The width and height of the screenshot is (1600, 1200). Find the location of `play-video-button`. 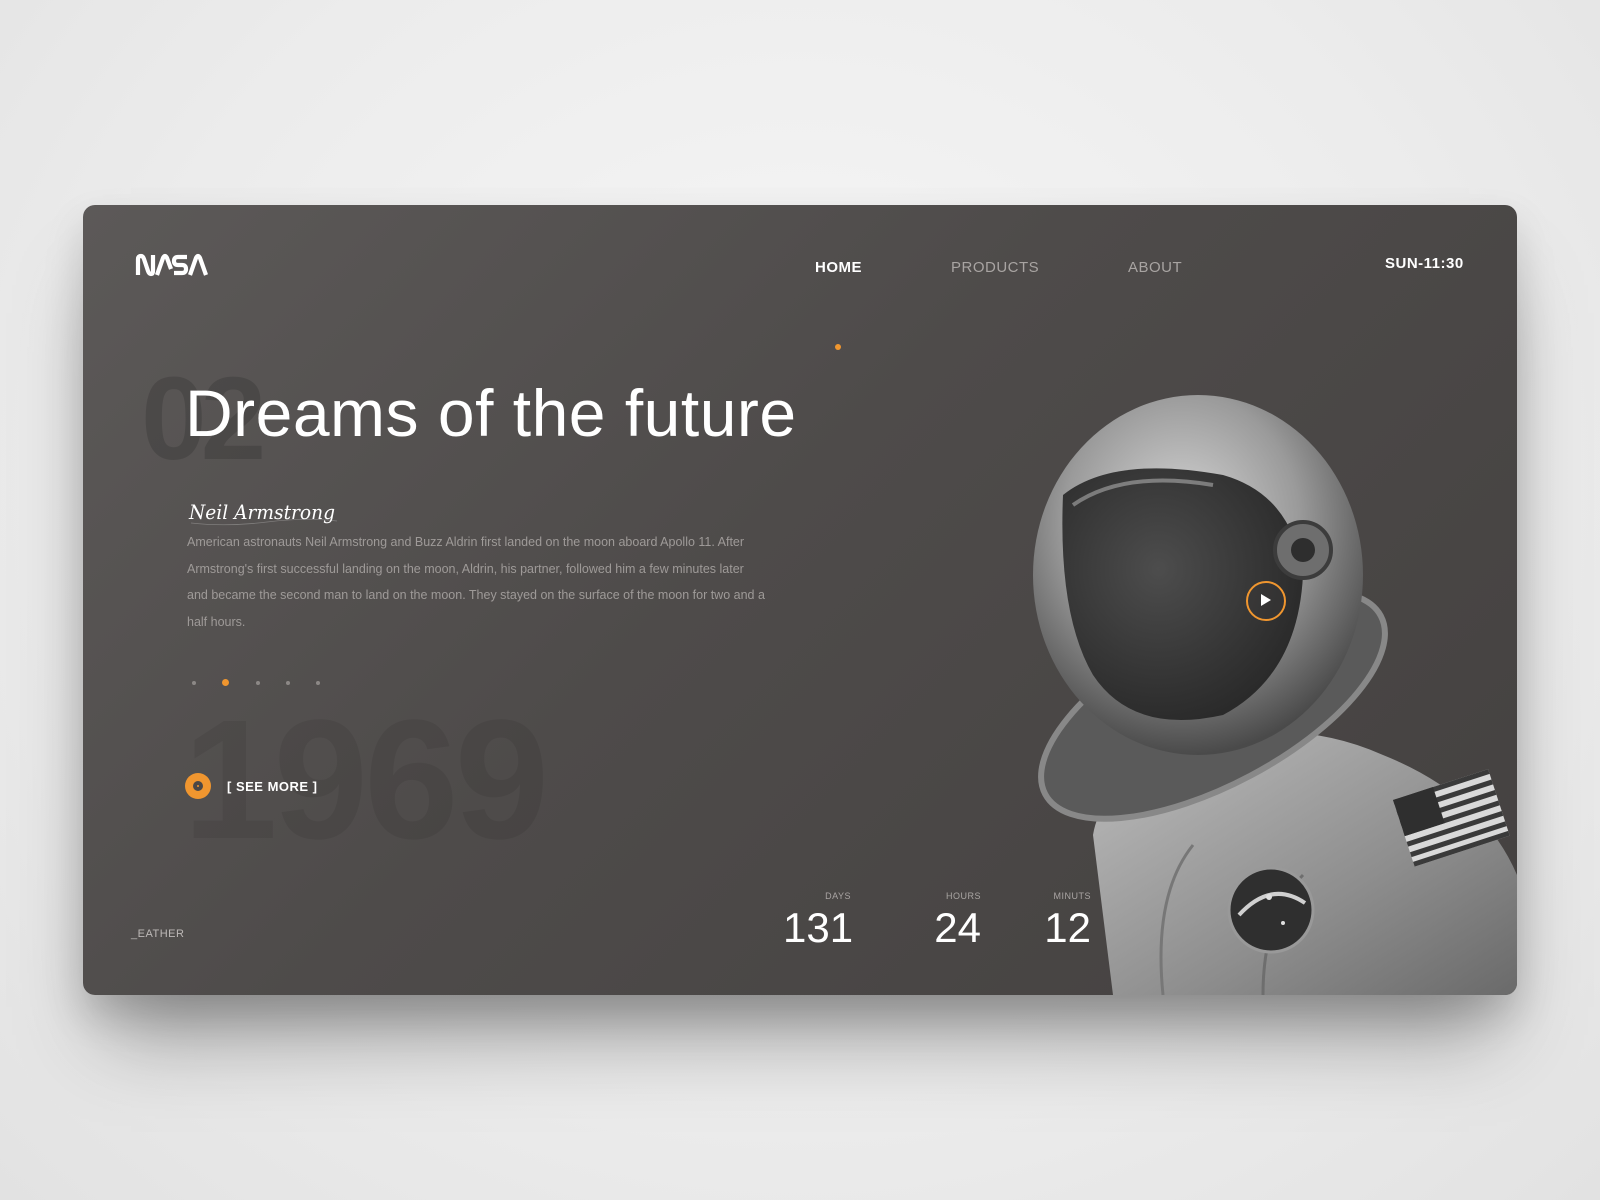

play-video-button is located at coordinates (1266, 601).